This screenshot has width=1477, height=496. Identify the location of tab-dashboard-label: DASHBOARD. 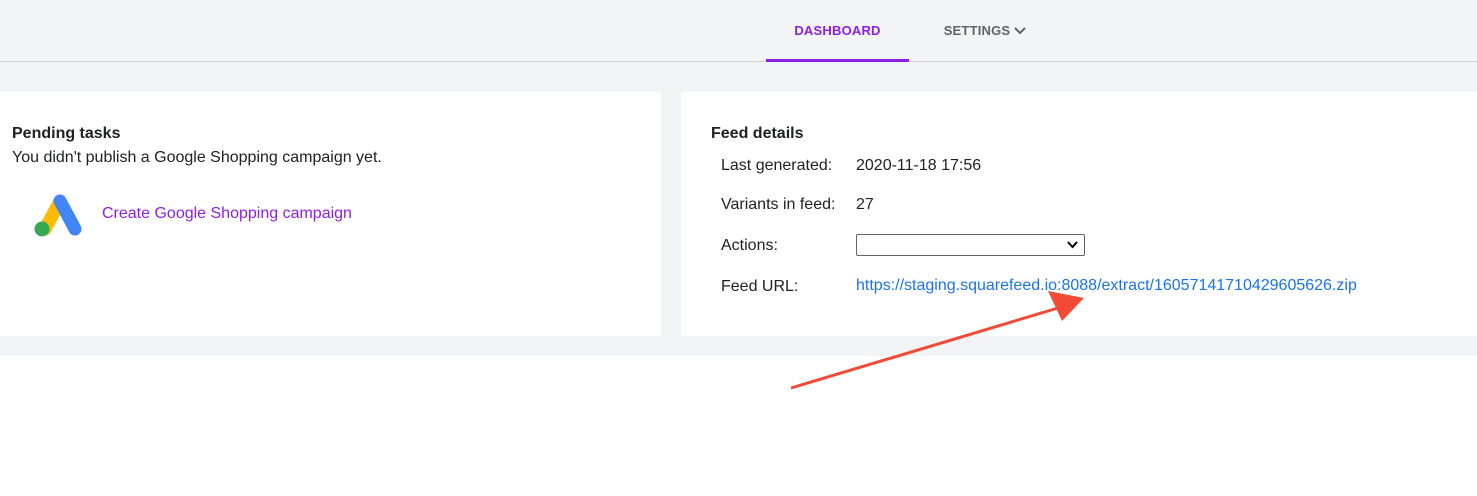
(837, 30).